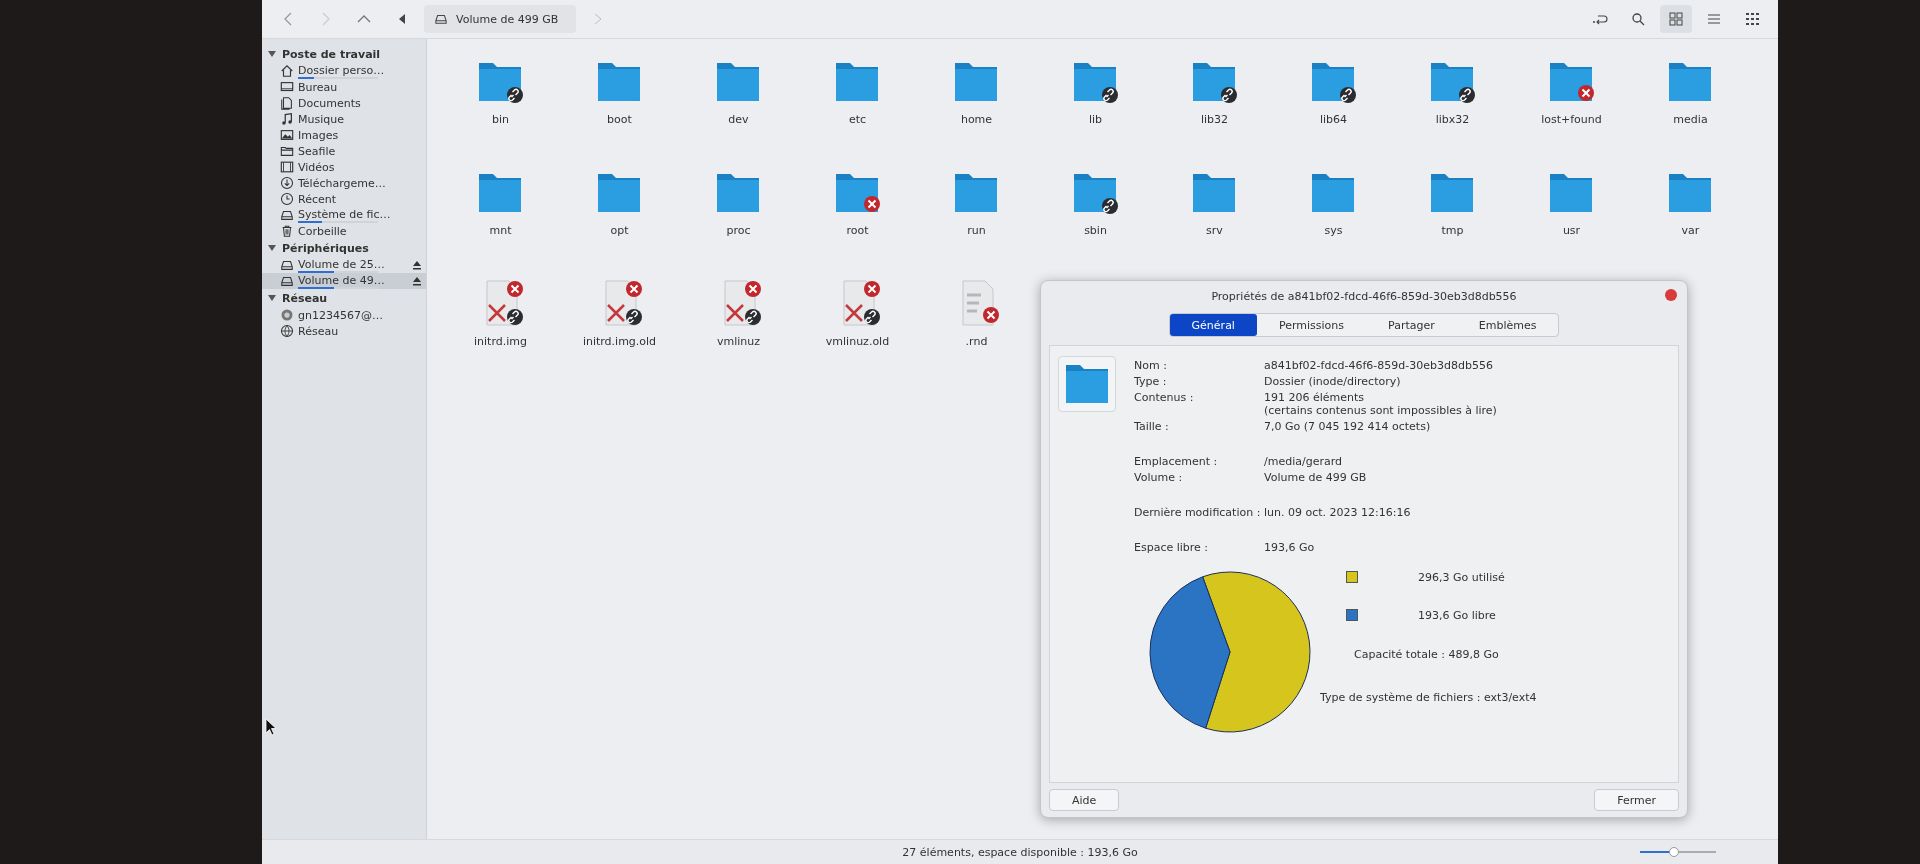  What do you see at coordinates (1457, 615) in the screenshot?
I see `legend-label: 193,6 Go libre` at bounding box center [1457, 615].